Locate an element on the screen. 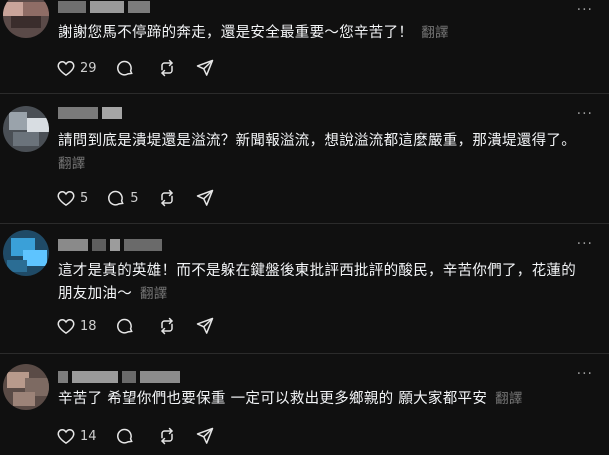 The width and height of the screenshot is (609, 455). action-bar: 18 is located at coordinates (144, 326).